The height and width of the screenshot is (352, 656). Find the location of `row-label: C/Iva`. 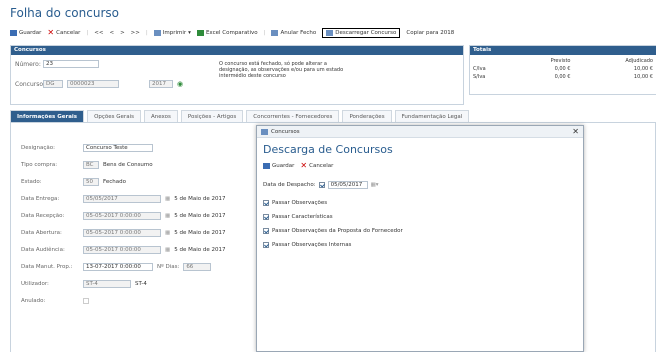

row-label: C/Iva is located at coordinates (479, 69).